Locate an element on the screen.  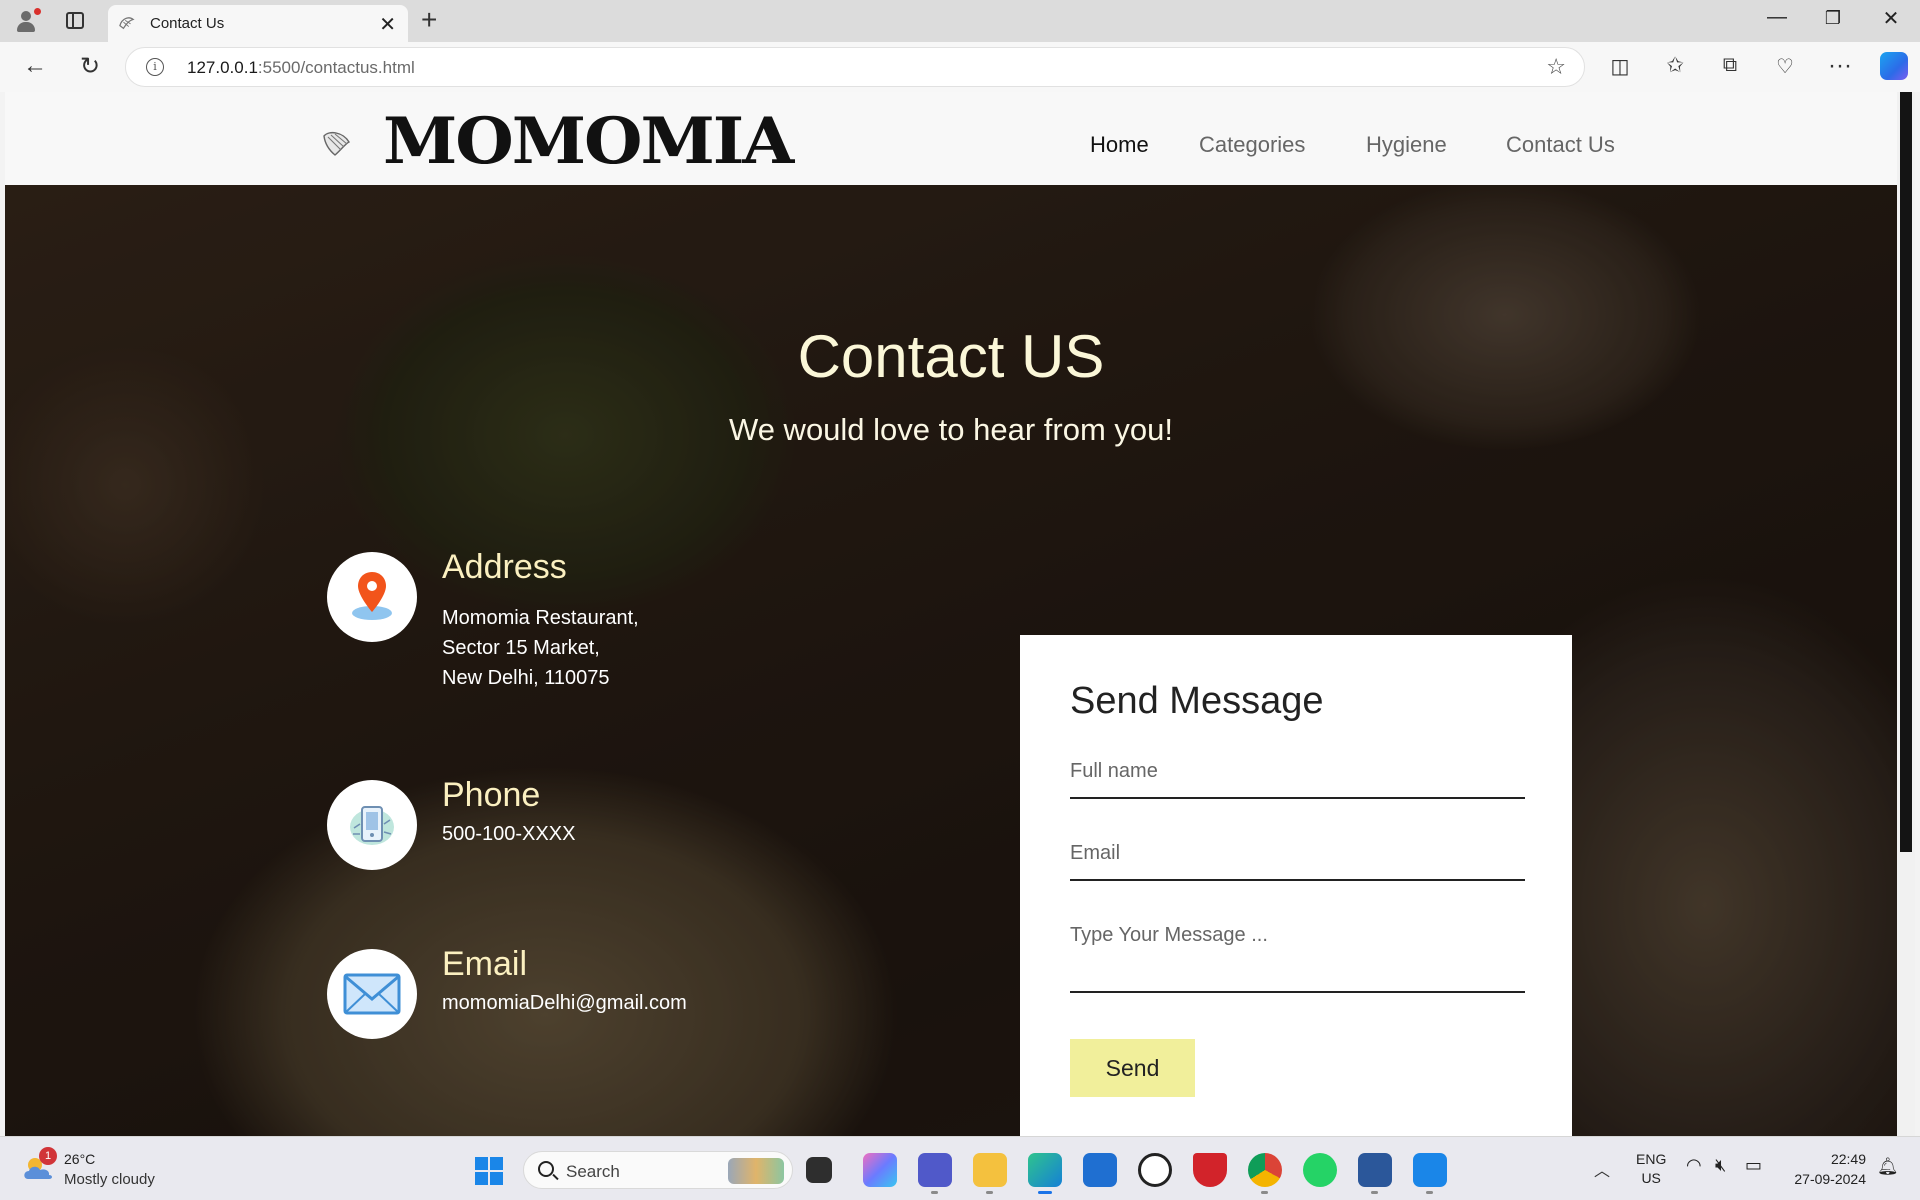
taskbar-search-label: Search is located at coordinates (593, 1171).